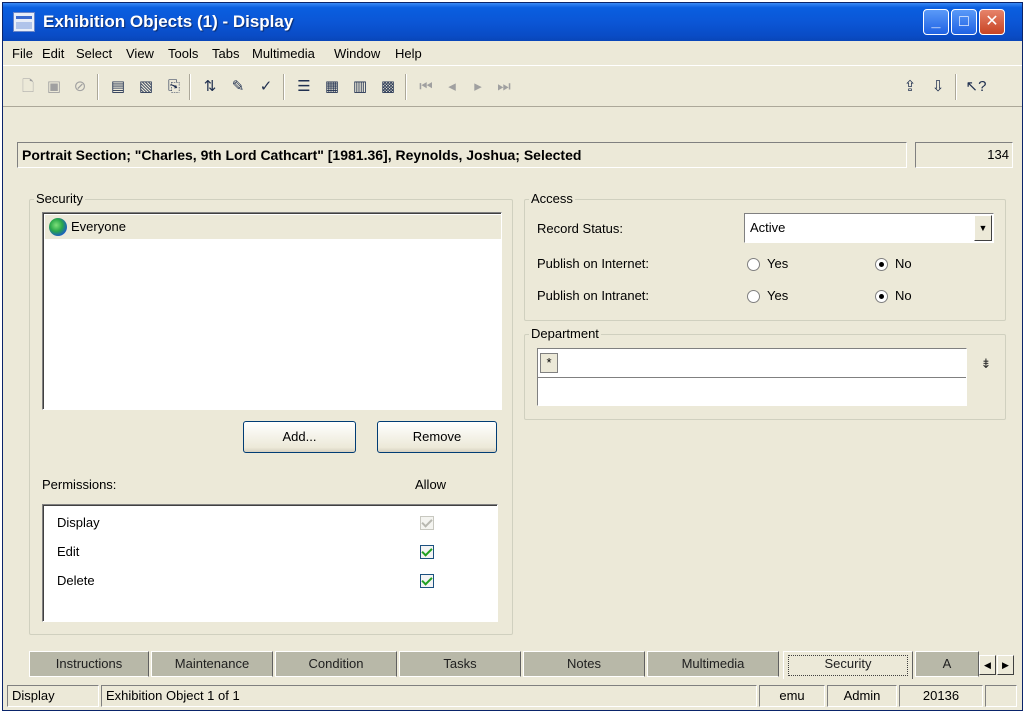 The height and width of the screenshot is (713, 1025). I want to click on window-title: Exhibition Objects (1) - Display, so click(168, 21).